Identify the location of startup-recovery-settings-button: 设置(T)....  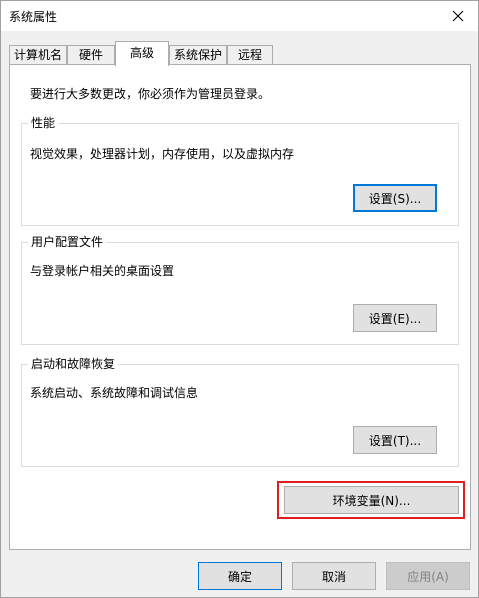
(395, 440).